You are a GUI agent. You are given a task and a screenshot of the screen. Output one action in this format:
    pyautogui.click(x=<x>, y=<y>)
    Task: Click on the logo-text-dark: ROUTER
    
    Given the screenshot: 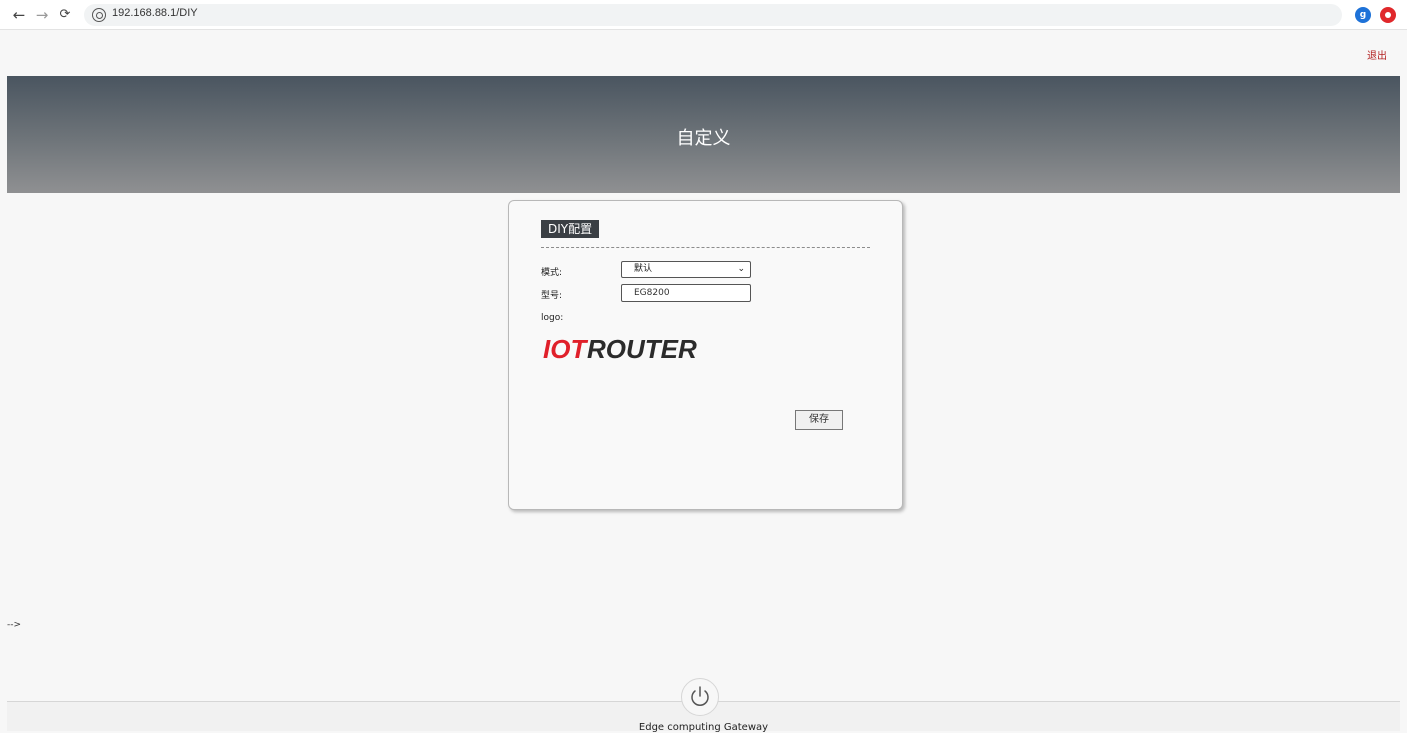 What is the action you would take?
    pyautogui.click(x=642, y=348)
    